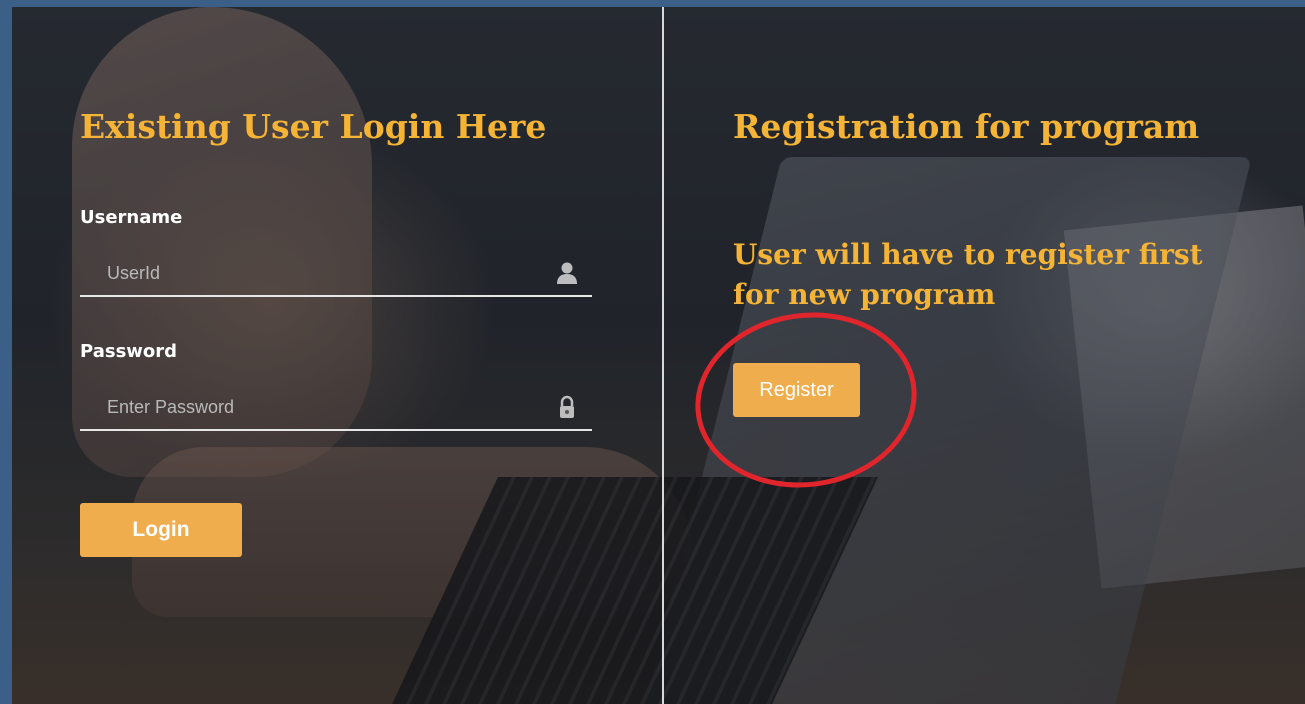 This screenshot has width=1305, height=704. What do you see at coordinates (324, 407) in the screenshot?
I see `password-input` at bounding box center [324, 407].